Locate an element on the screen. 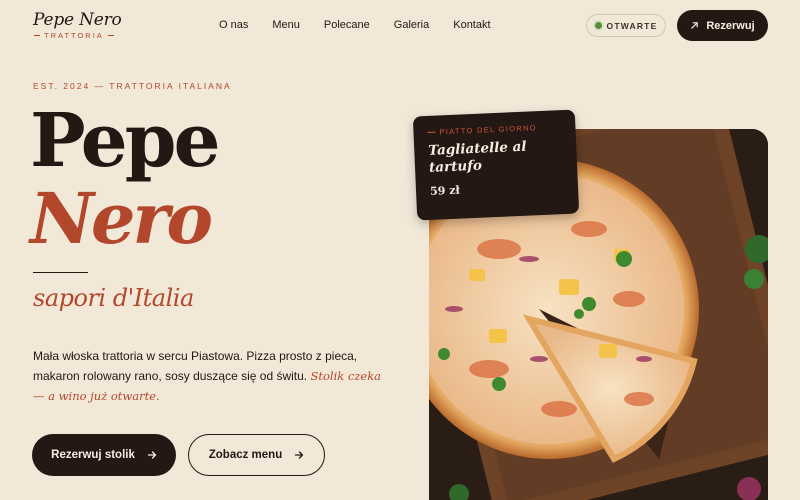 The height and width of the screenshot is (500, 800). hero-divider is located at coordinates (60, 272).